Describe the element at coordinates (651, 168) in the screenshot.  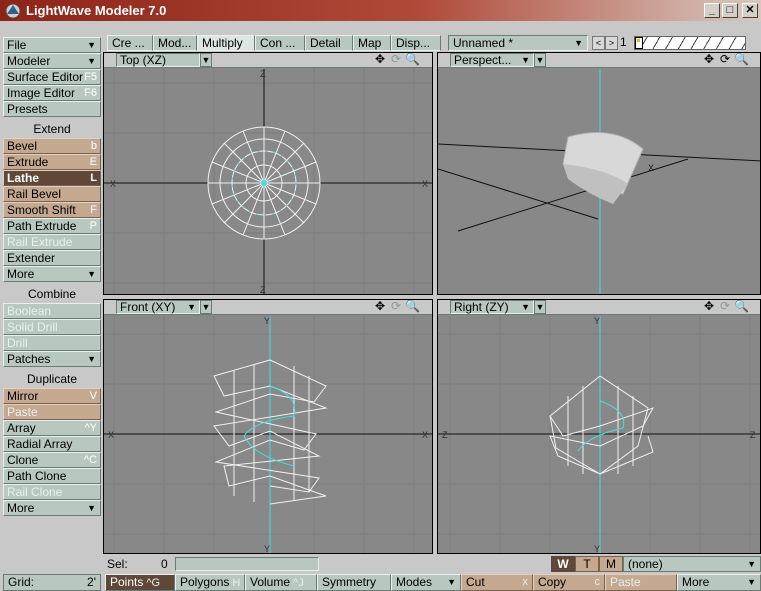
I see `axis-label: X` at that location.